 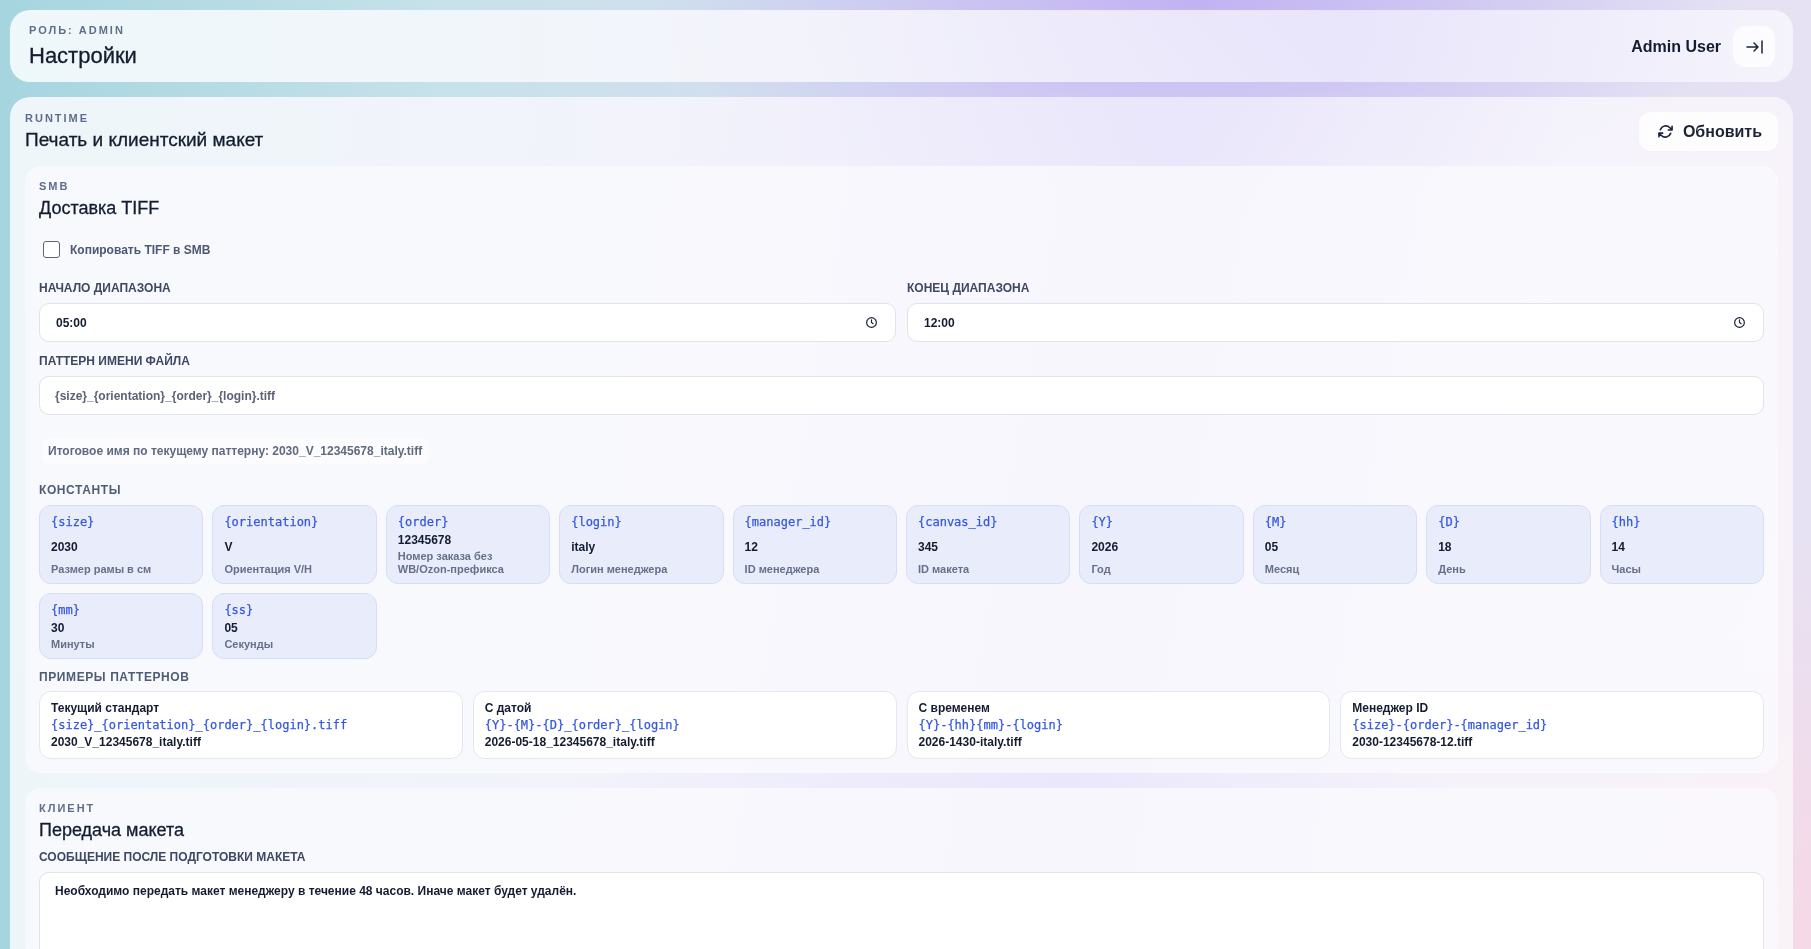 What do you see at coordinates (111, 830) in the screenshot?
I see `card-title: Передача макета` at bounding box center [111, 830].